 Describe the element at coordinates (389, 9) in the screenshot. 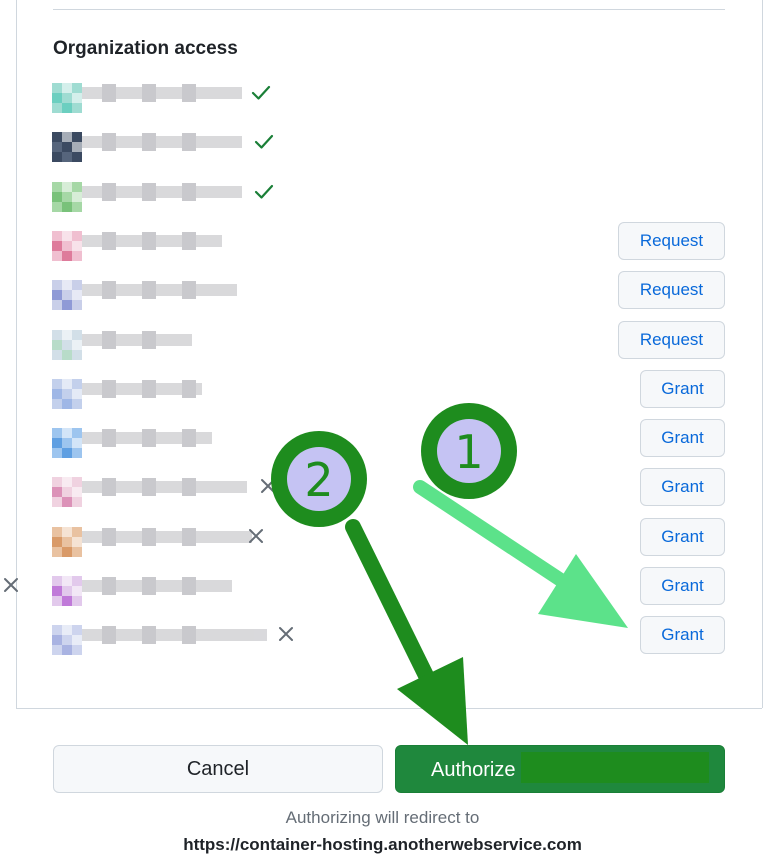

I see `top-divider` at that location.